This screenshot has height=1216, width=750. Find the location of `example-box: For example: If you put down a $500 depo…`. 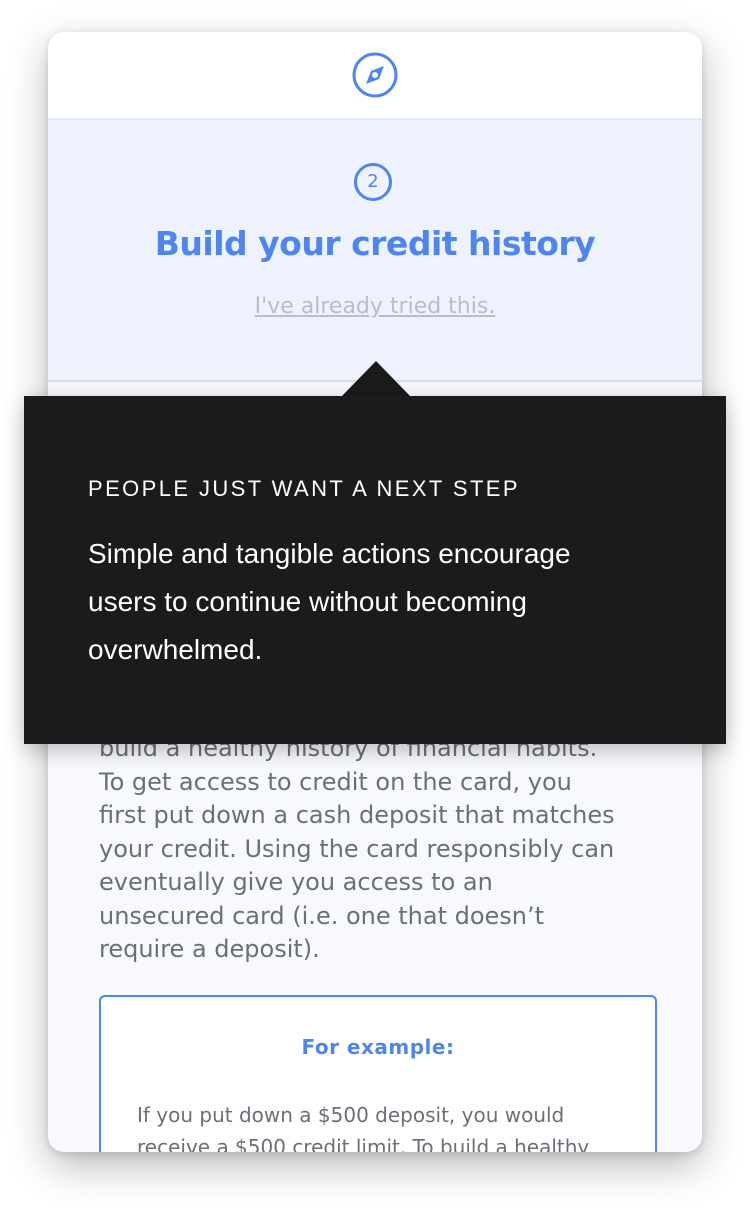

example-box: For example: If you put down a $500 depo… is located at coordinates (378, 1073).